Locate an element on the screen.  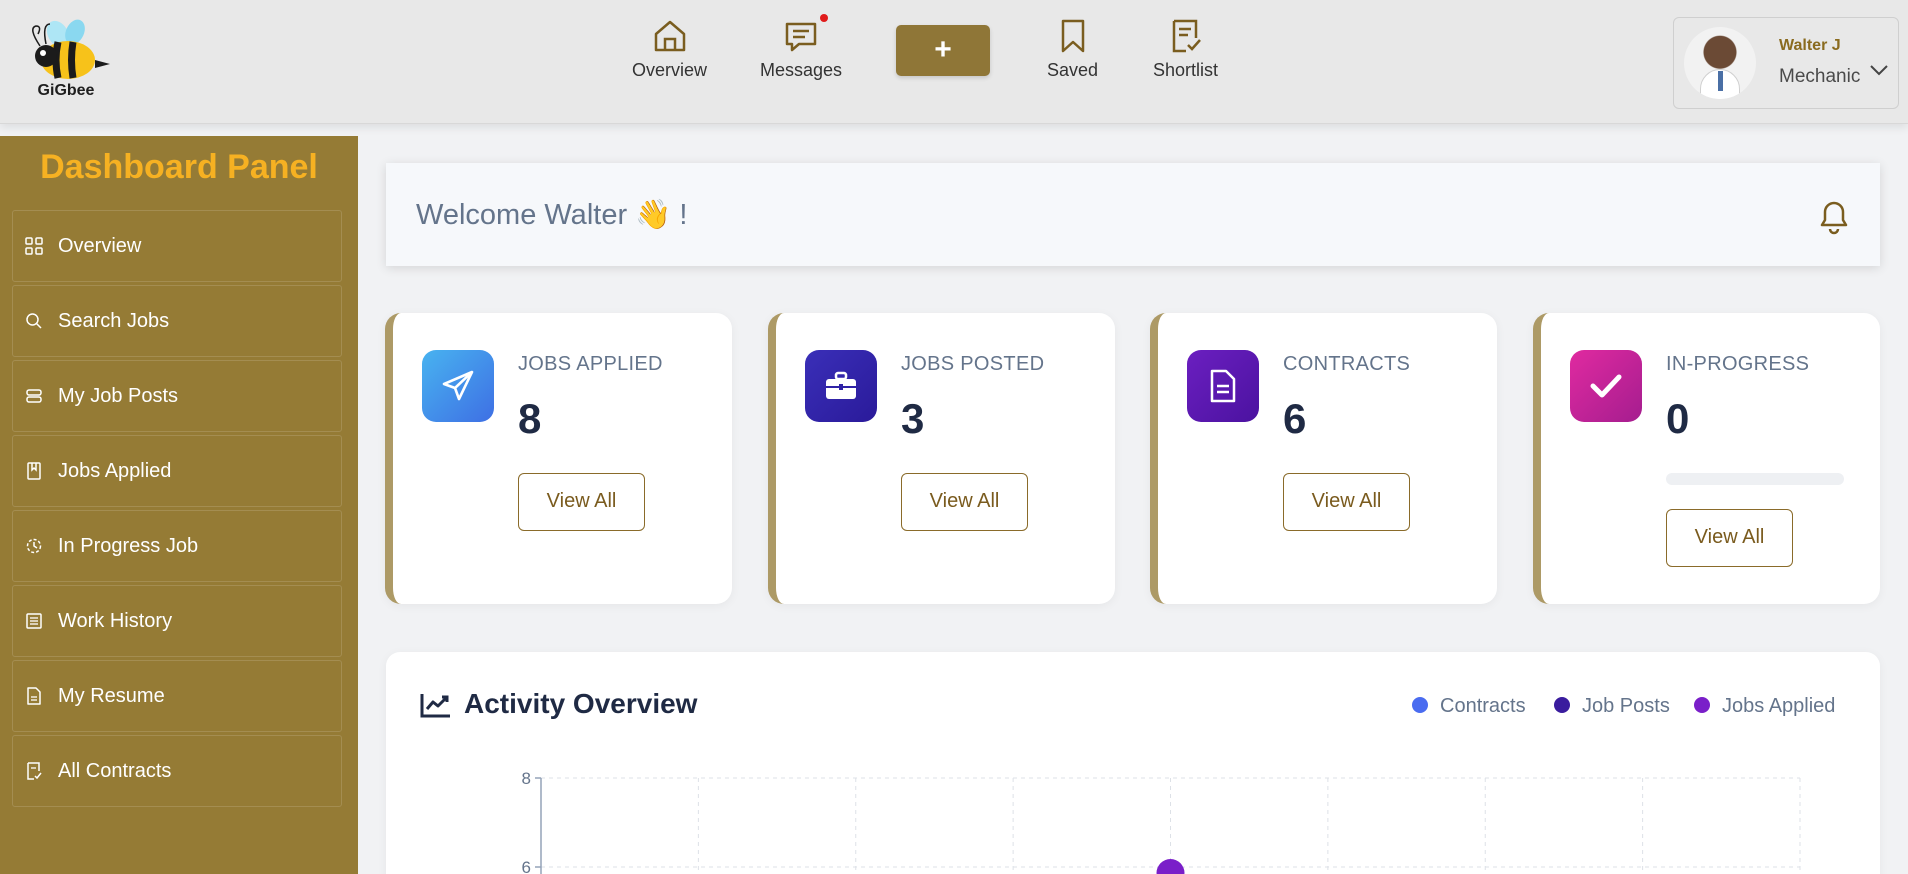
profile-menu: Walter J Mechanic is located at coordinates (1786, 63).